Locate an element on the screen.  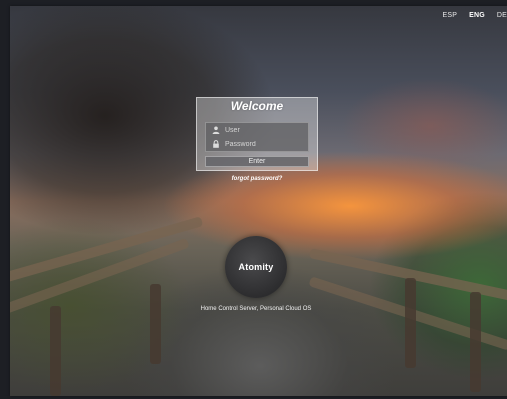
credentials-box is located at coordinates (257, 137).